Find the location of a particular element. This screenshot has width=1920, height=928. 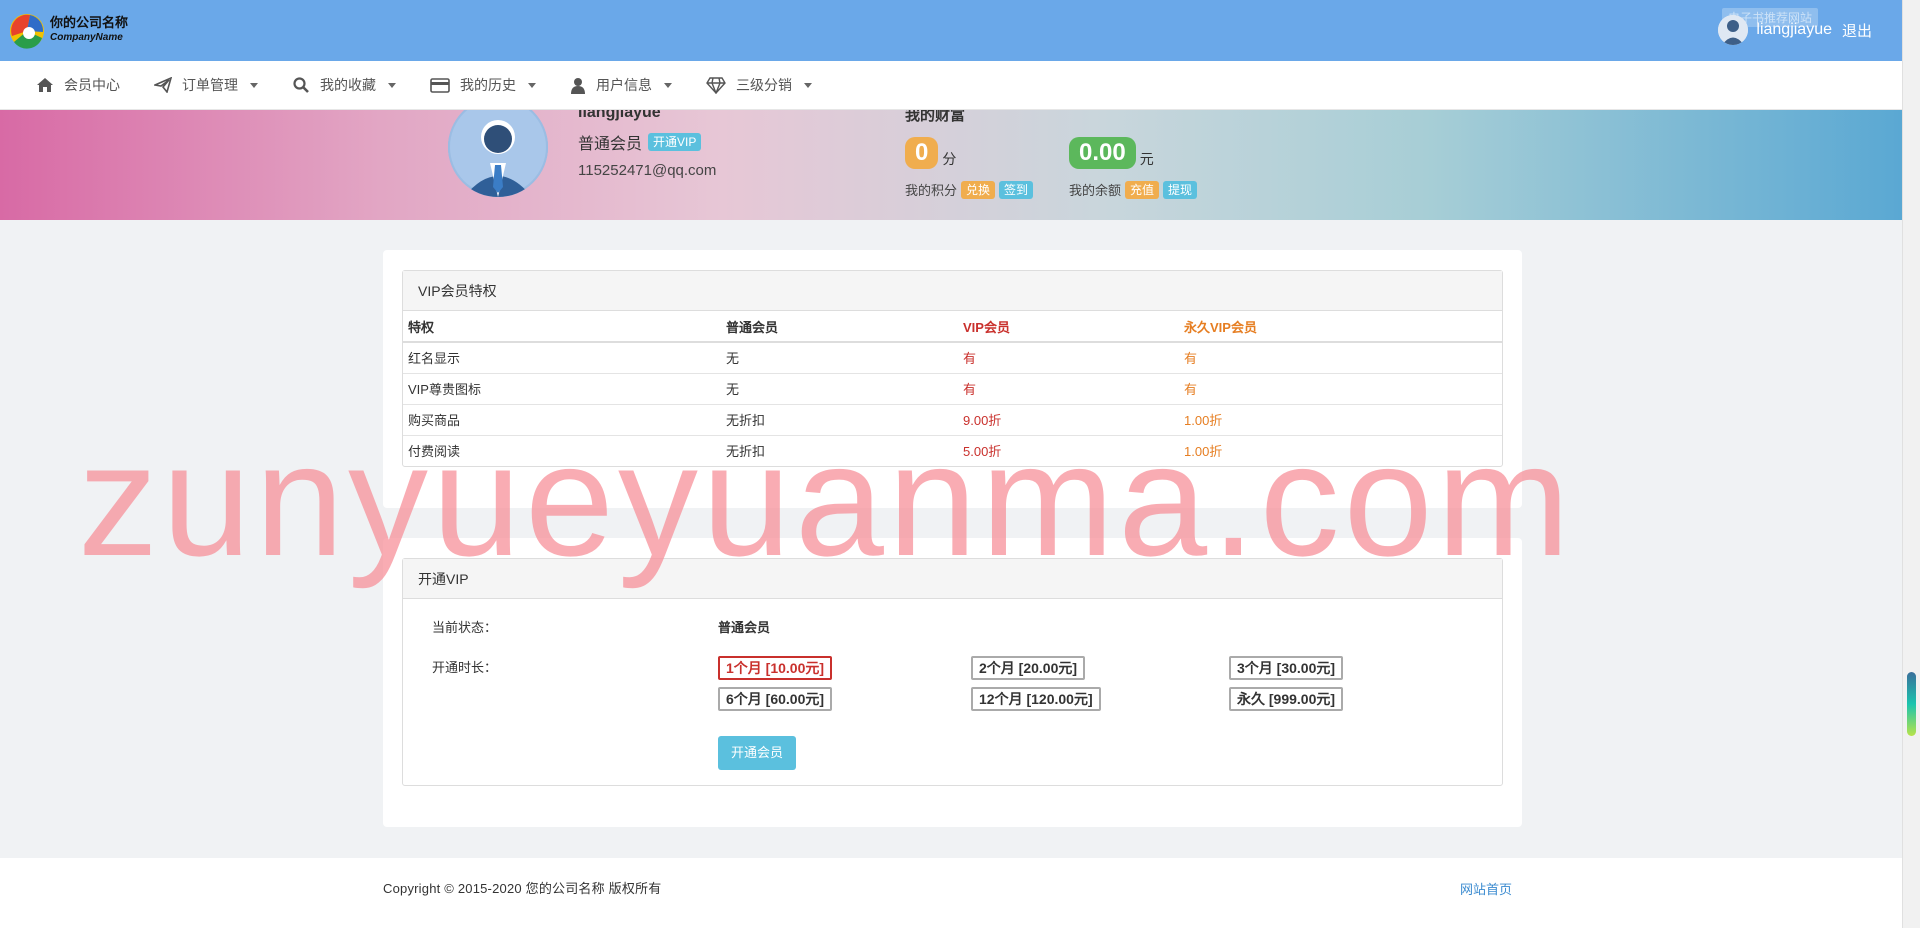

points-label-row: 我的积分 兑换 签到 is located at coordinates (969, 189).